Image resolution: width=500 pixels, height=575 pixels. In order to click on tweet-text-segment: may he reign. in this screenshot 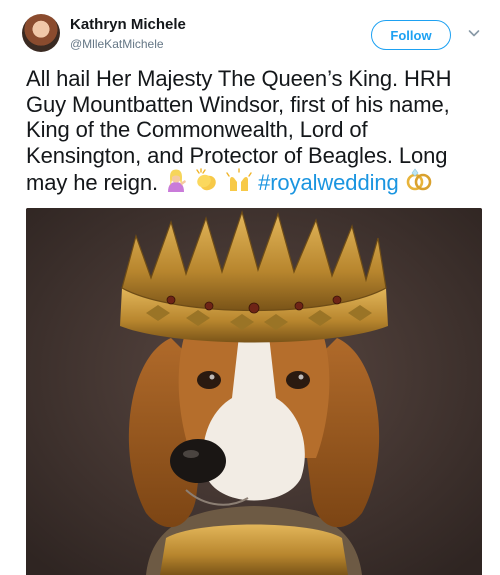, I will do `click(92, 182)`.